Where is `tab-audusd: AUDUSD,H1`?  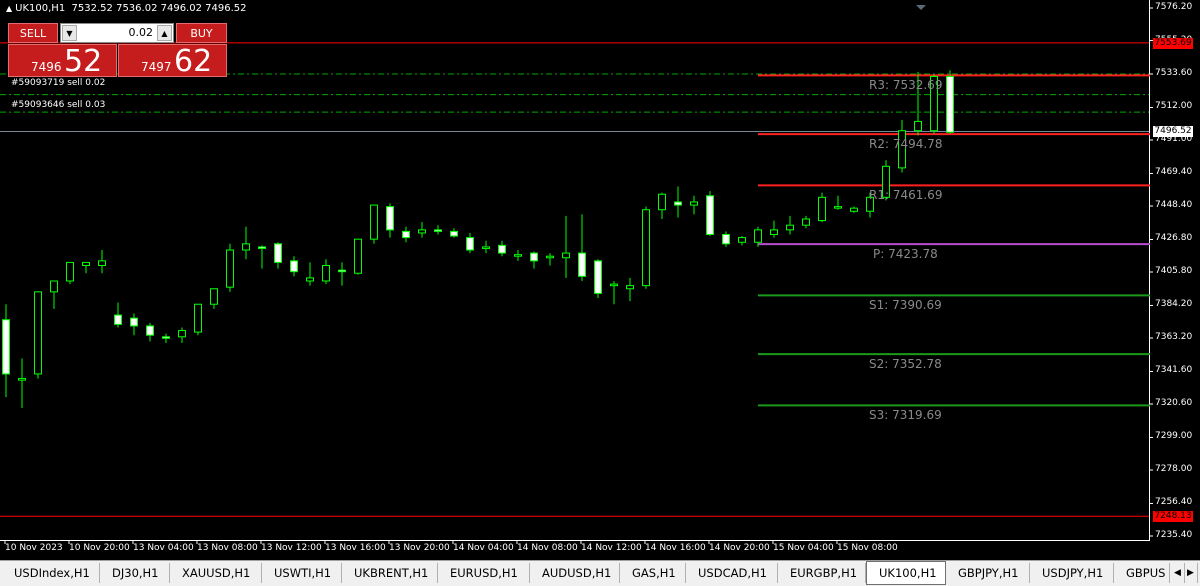
tab-audusd: AUDUSD,H1 is located at coordinates (575, 573).